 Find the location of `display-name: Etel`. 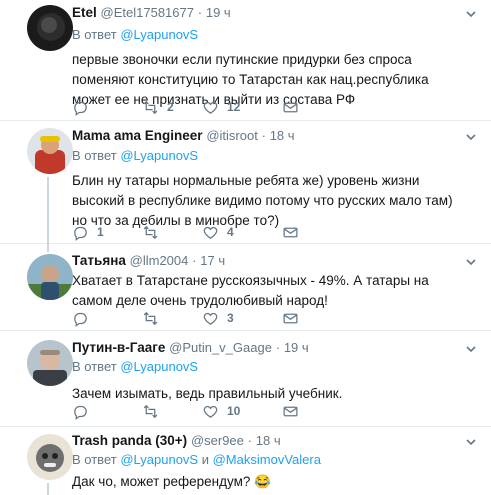

display-name: Etel is located at coordinates (84, 12).